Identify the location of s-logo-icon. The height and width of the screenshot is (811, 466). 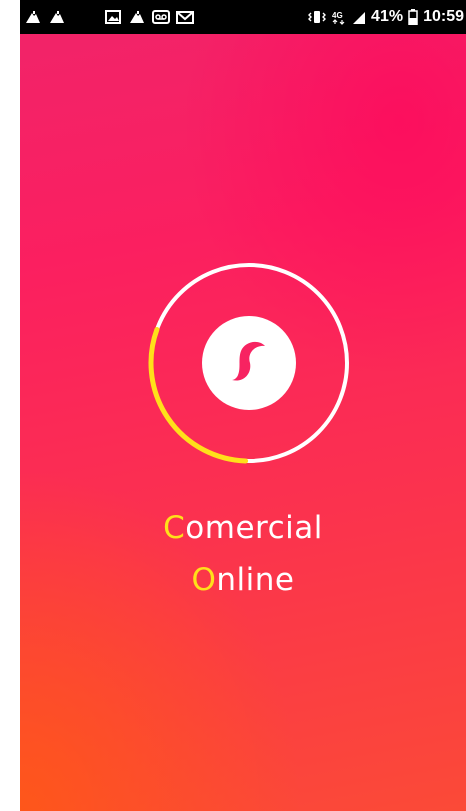
(249, 363).